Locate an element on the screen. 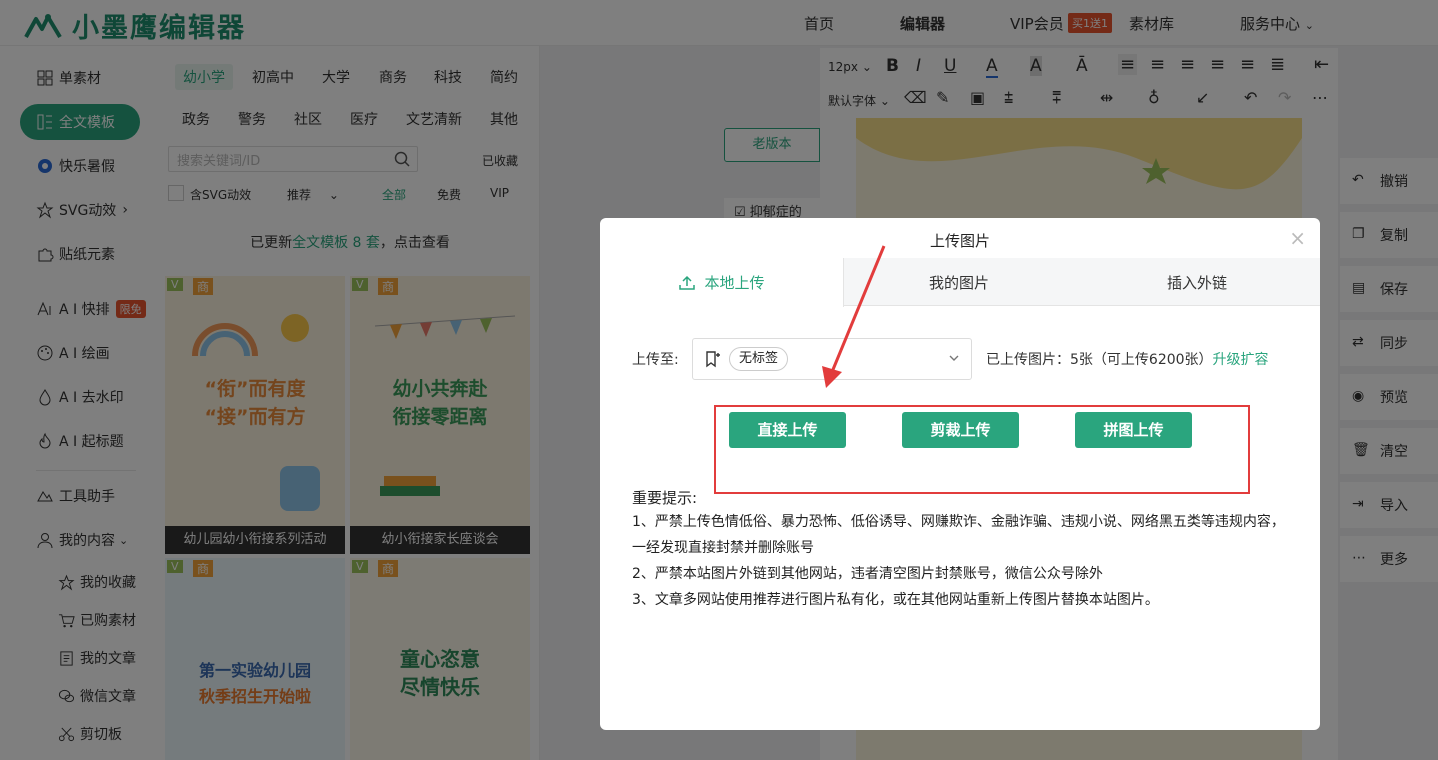 This screenshot has width=1438, height=760. quota-text: 已上传图片：5张（可上传6200张） is located at coordinates (1099, 360).